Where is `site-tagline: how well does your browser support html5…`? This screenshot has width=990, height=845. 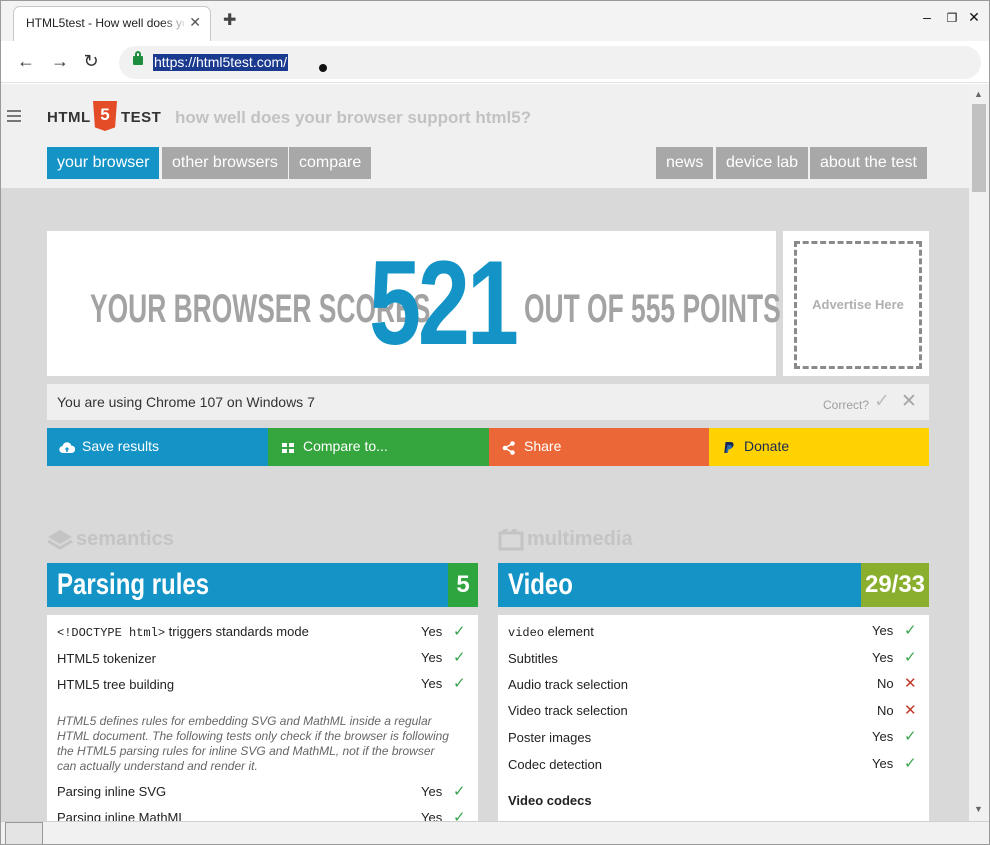
site-tagline: how well does your browser support html5… is located at coordinates (353, 117).